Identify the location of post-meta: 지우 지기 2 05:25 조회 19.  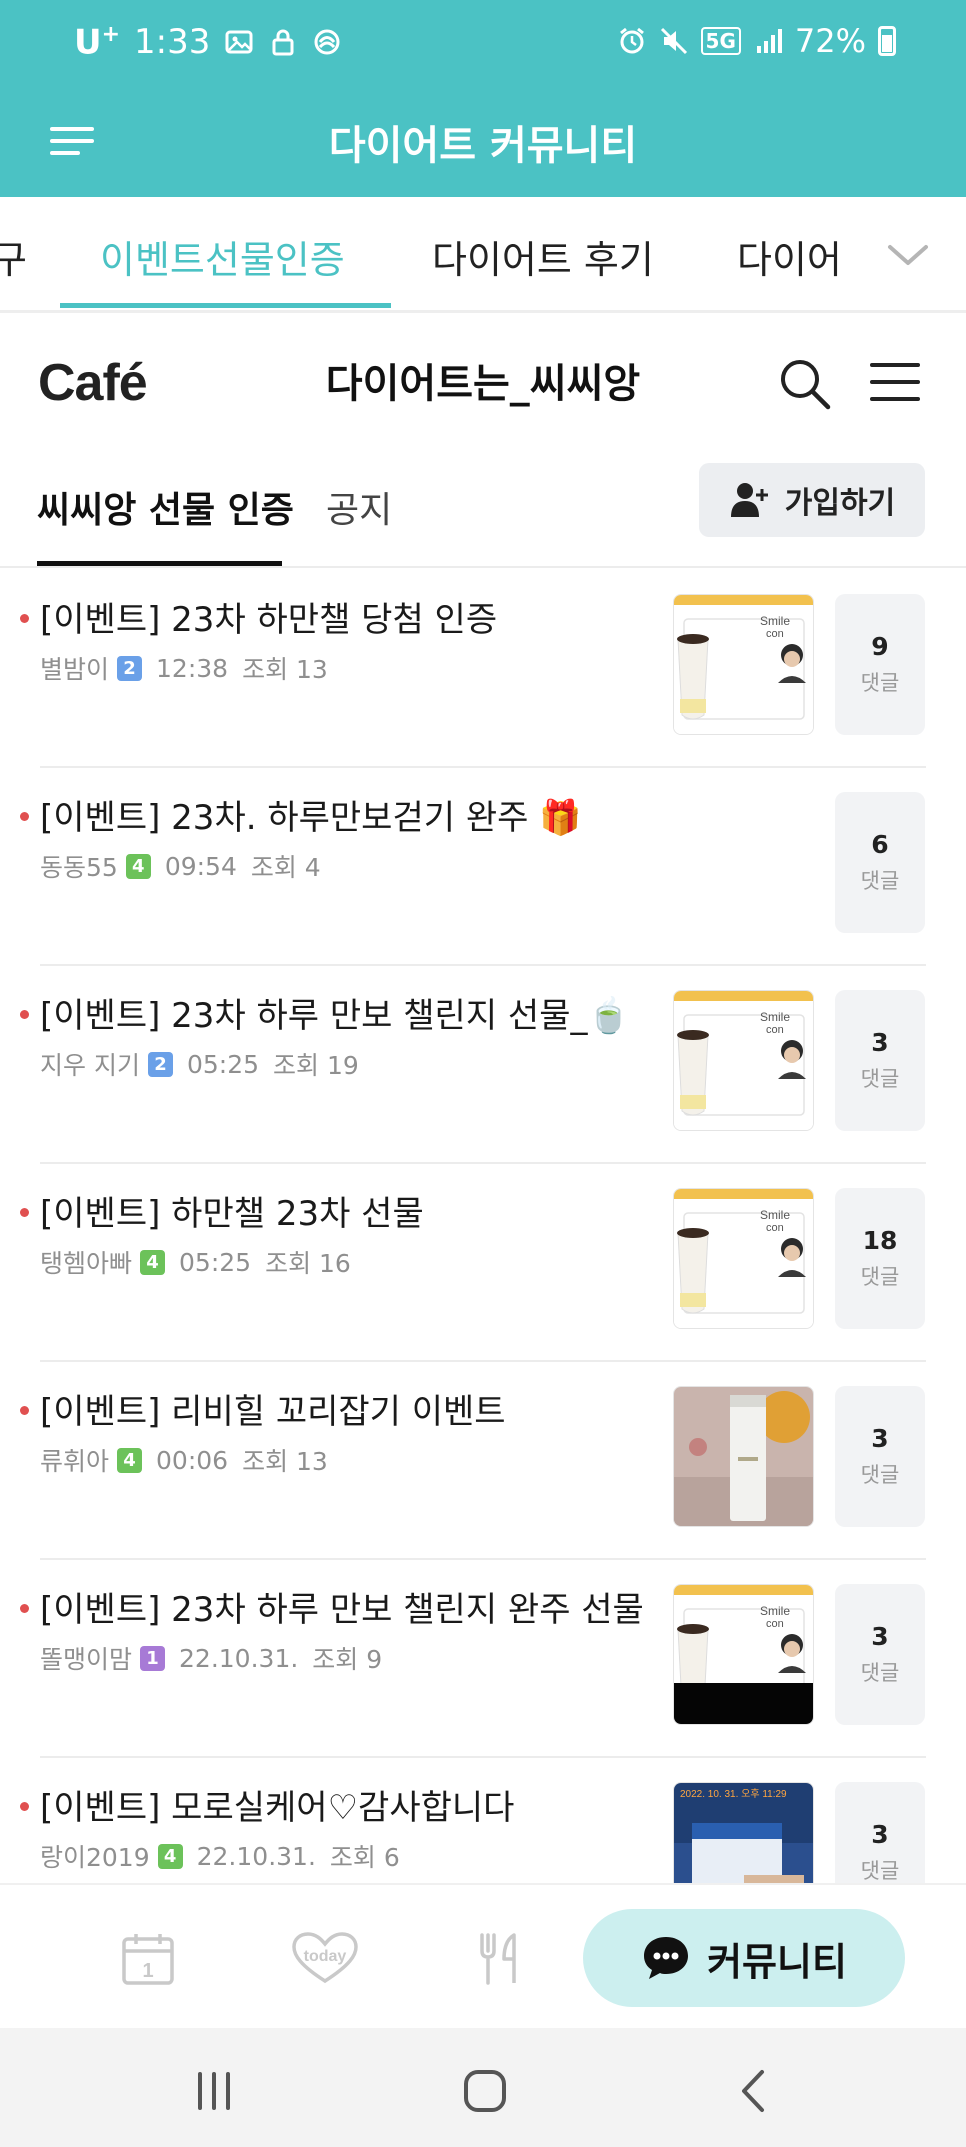
(199, 1064).